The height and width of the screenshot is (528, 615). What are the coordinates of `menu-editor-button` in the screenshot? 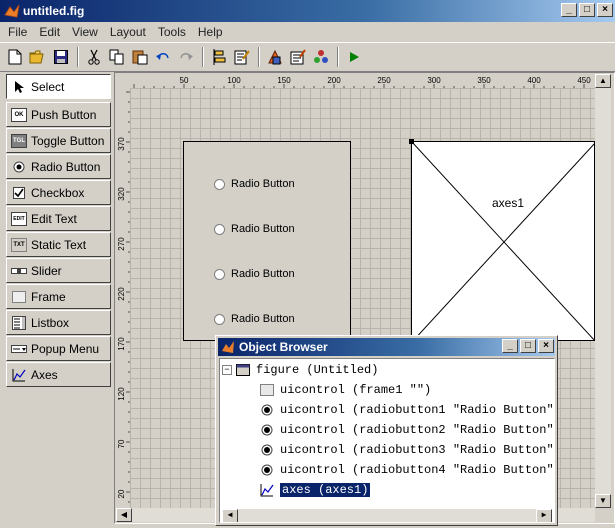 It's located at (242, 57).